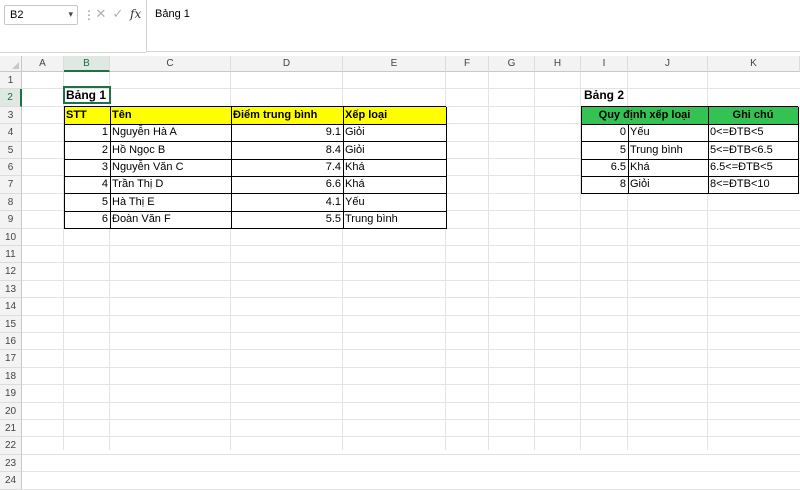 The width and height of the screenshot is (800, 490). I want to click on row-header-21: 21, so click(11, 429).